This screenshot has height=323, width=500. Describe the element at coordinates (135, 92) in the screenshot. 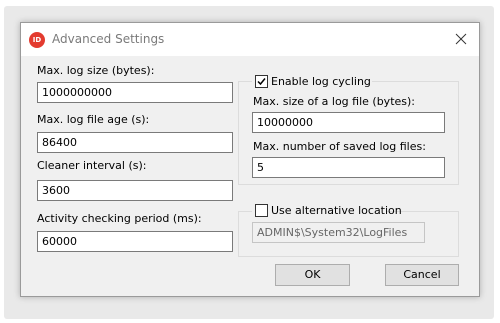

I see `max-log-size-field` at that location.